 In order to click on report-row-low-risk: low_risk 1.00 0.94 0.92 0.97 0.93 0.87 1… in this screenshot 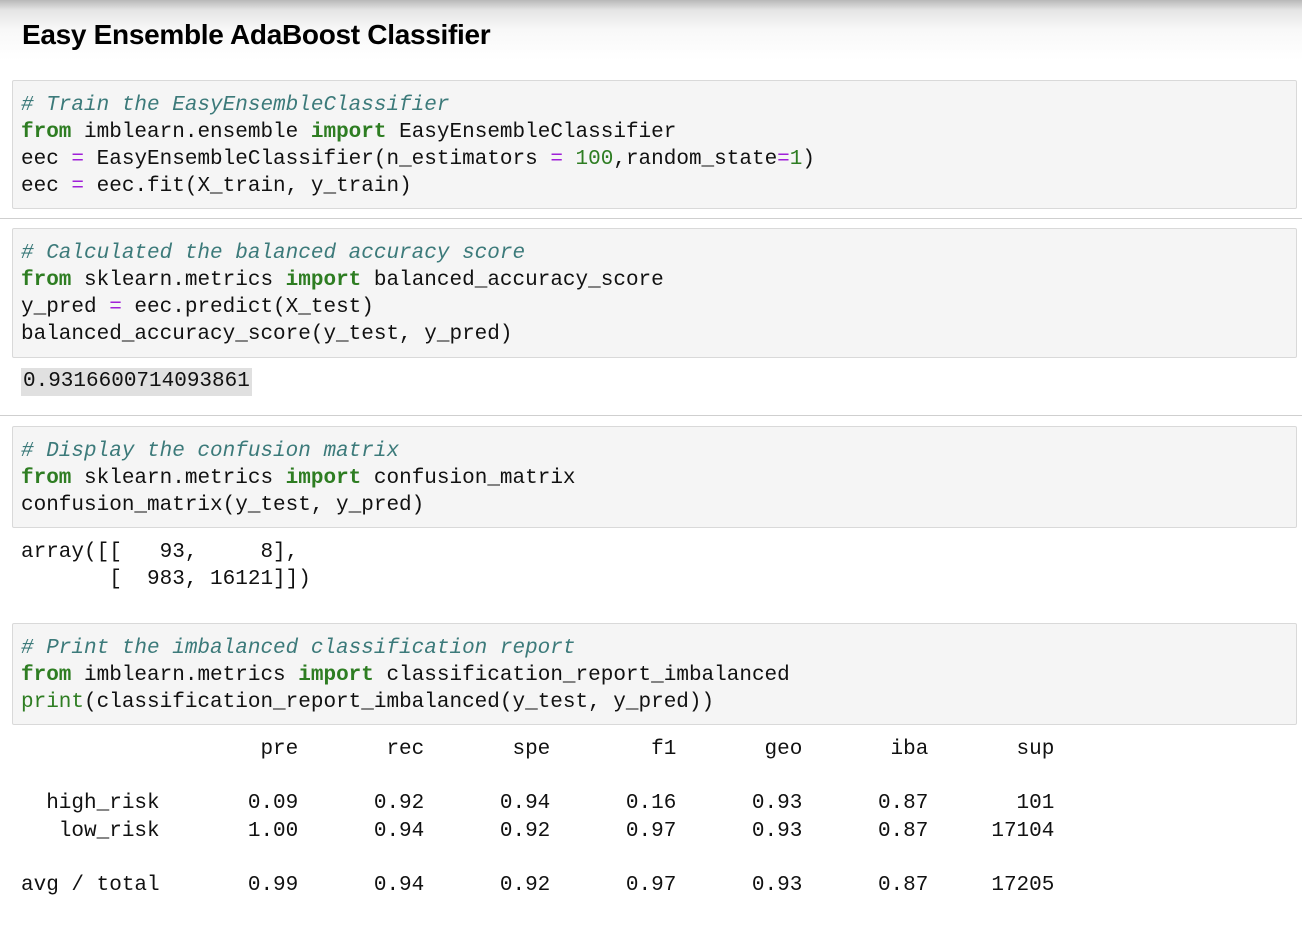, I will do `click(538, 831)`.